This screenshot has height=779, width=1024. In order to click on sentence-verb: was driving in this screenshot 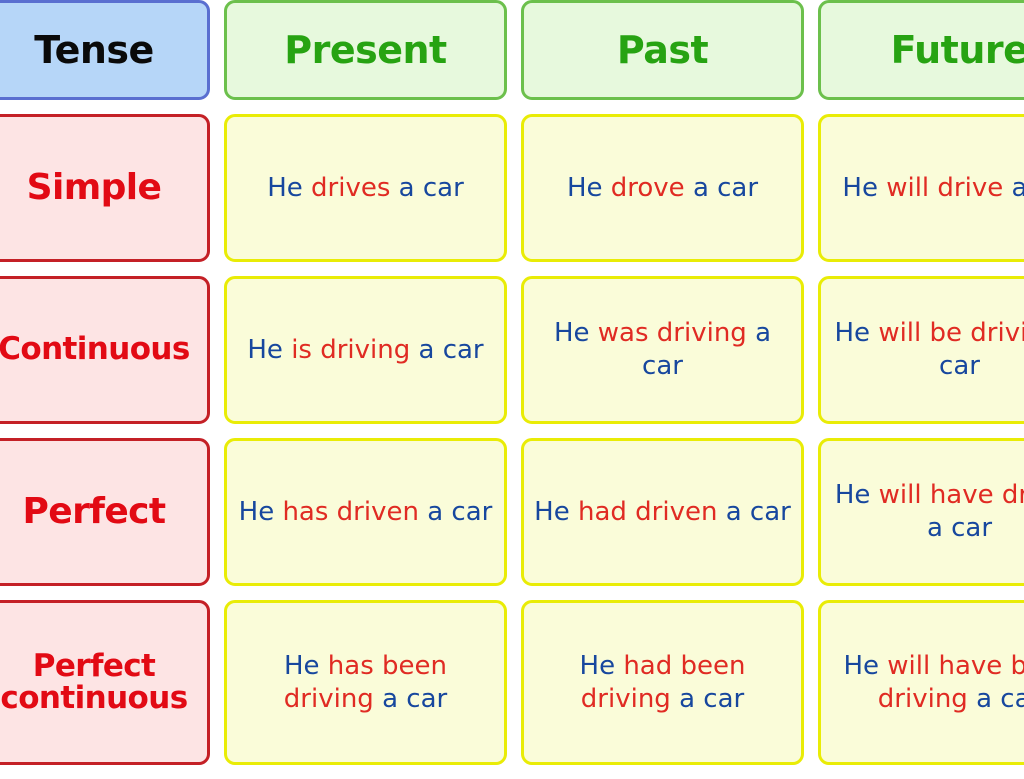, I will do `click(676, 333)`.